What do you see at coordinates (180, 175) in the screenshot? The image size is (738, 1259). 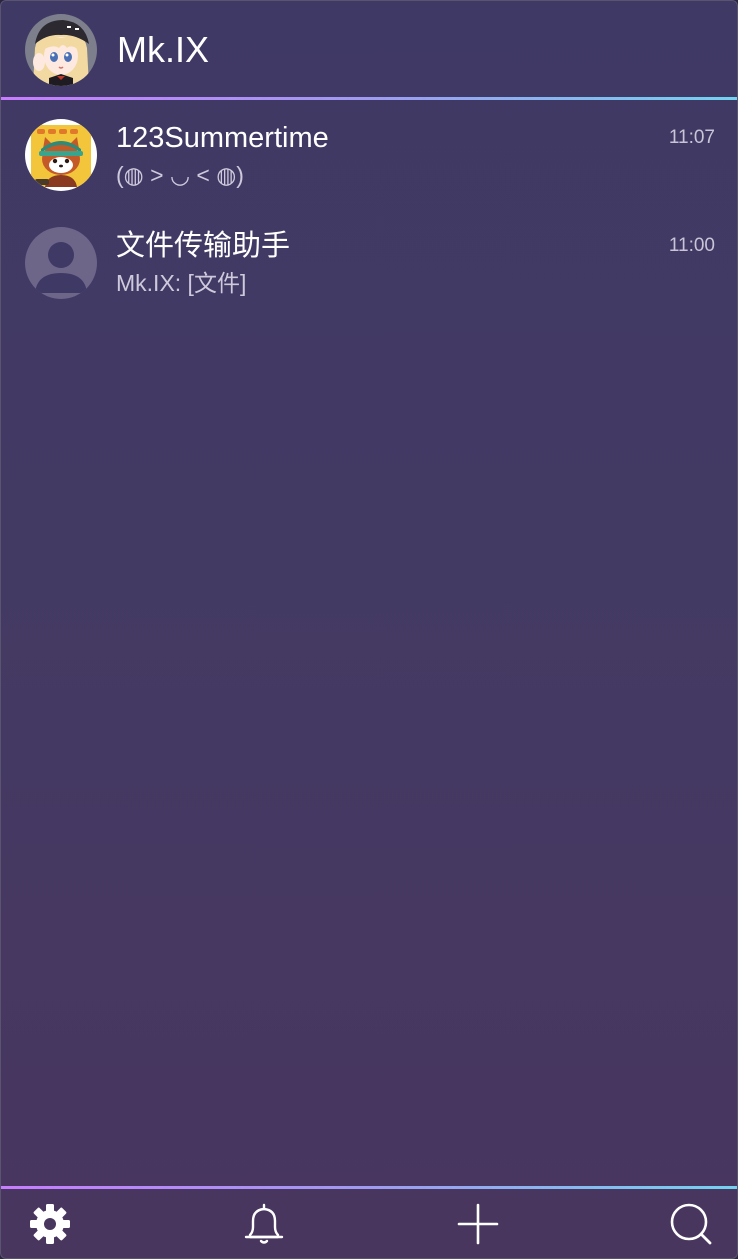 I see `chat-last-message: (◍ > ◡ < ◍)` at bounding box center [180, 175].